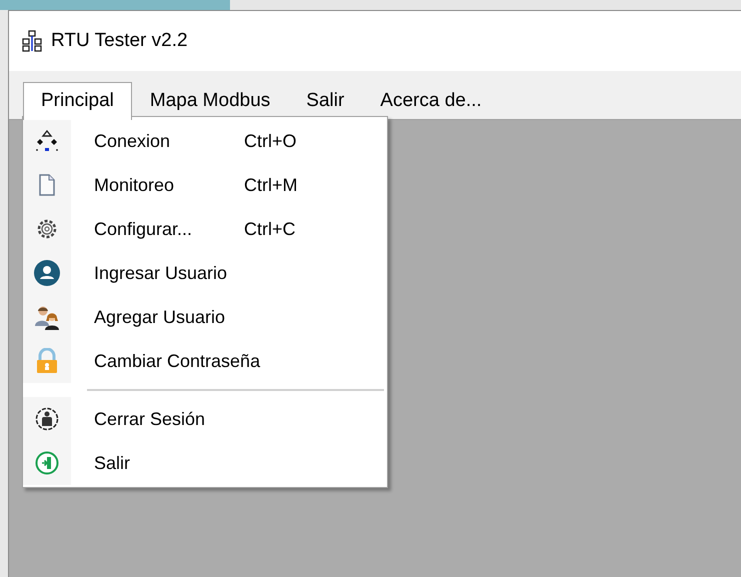 The height and width of the screenshot is (577, 741). I want to click on menu-item: Cerrar Sesión, so click(205, 419).